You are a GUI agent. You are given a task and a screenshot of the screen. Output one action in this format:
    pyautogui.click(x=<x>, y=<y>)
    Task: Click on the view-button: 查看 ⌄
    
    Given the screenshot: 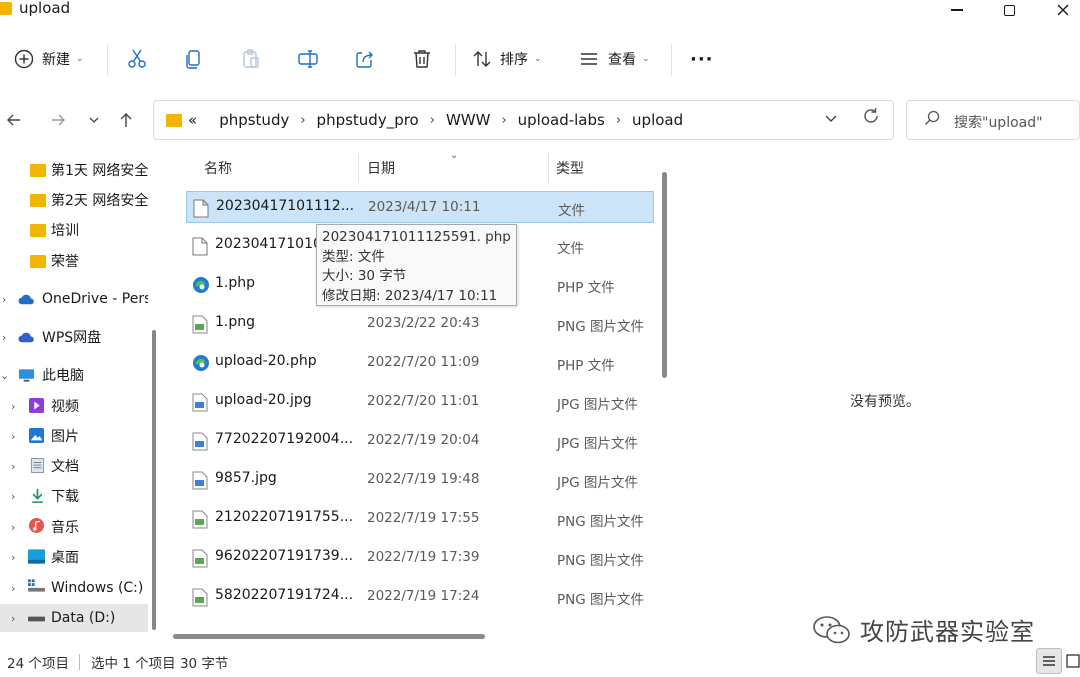 What is the action you would take?
    pyautogui.click(x=613, y=59)
    